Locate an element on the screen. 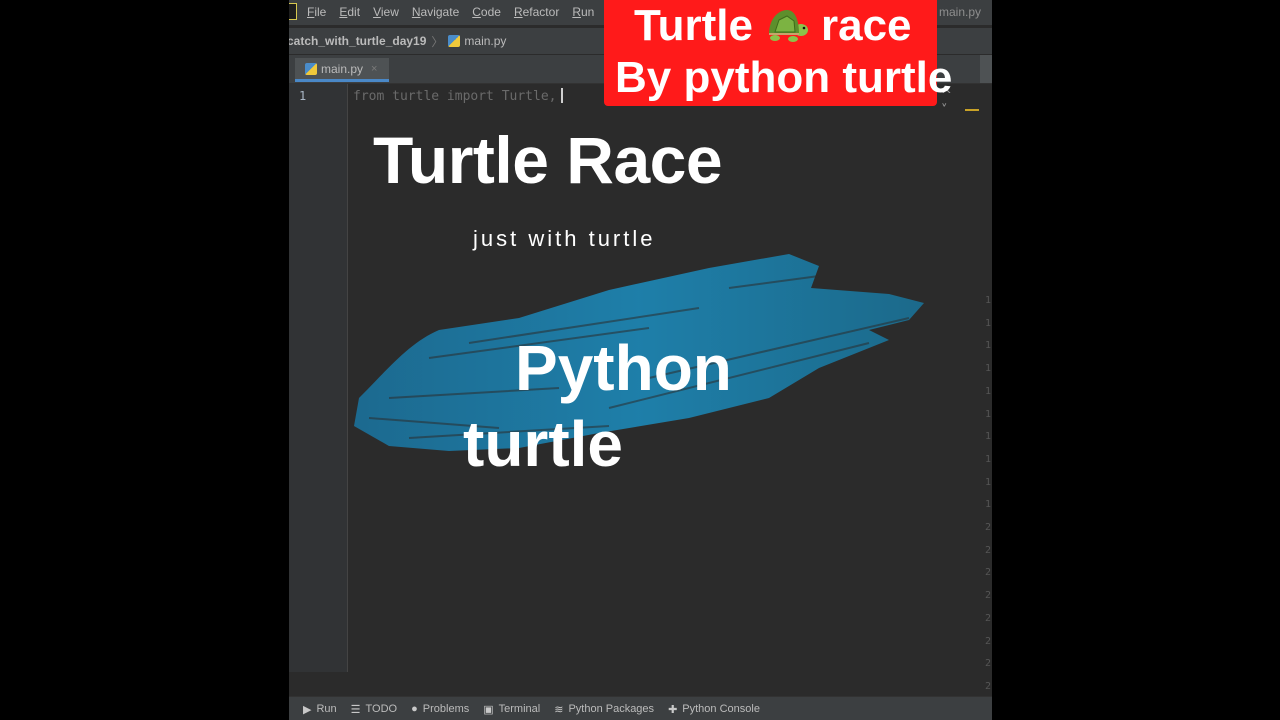 The width and height of the screenshot is (1280, 720). app-logo-icon is located at coordinates (293, 11).